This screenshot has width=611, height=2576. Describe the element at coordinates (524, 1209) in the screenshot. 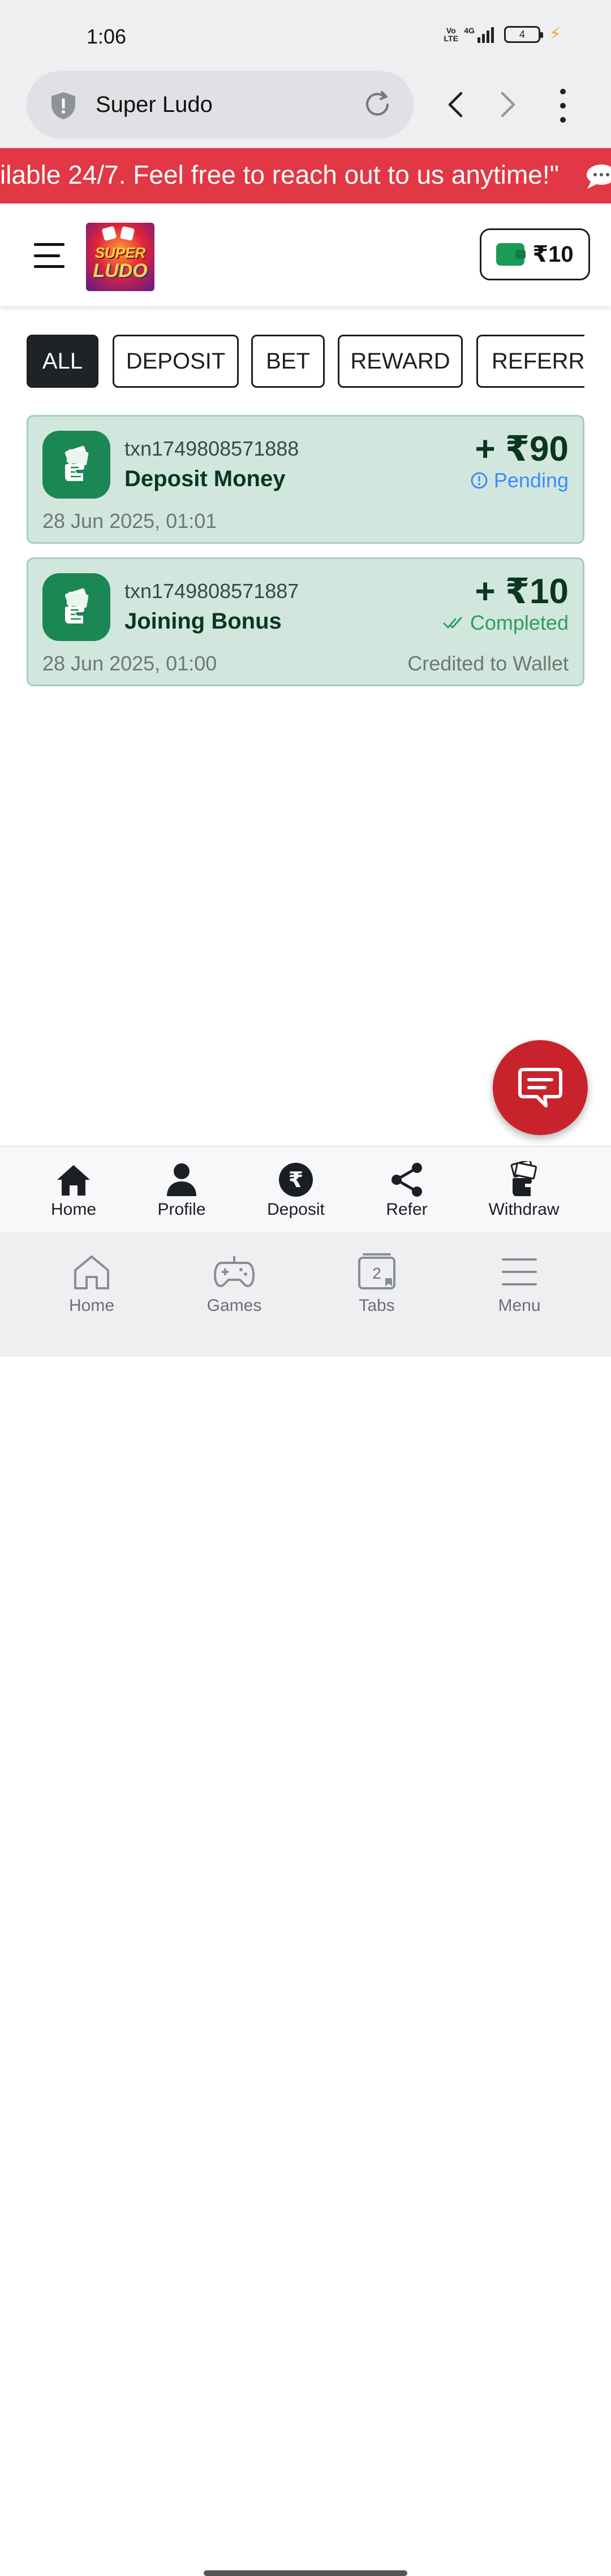

I see `app-nav-label: Withdraw` at that location.